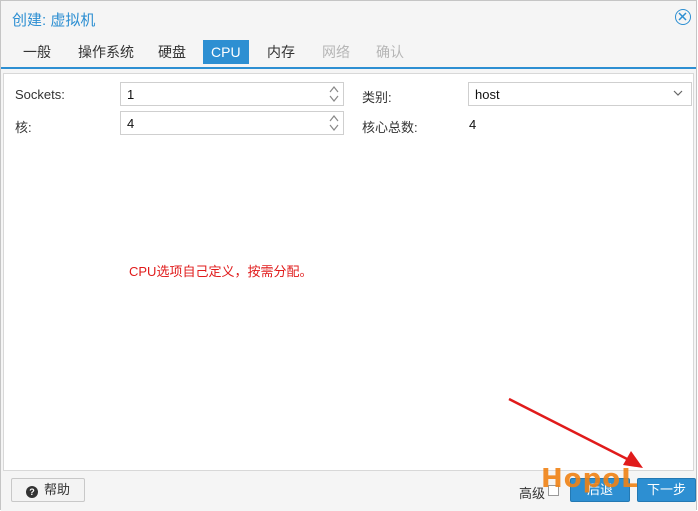 The width and height of the screenshot is (698, 511). Describe the element at coordinates (348, 18) in the screenshot. I see `dialog-titlebar: 创建: 虚拟机` at that location.